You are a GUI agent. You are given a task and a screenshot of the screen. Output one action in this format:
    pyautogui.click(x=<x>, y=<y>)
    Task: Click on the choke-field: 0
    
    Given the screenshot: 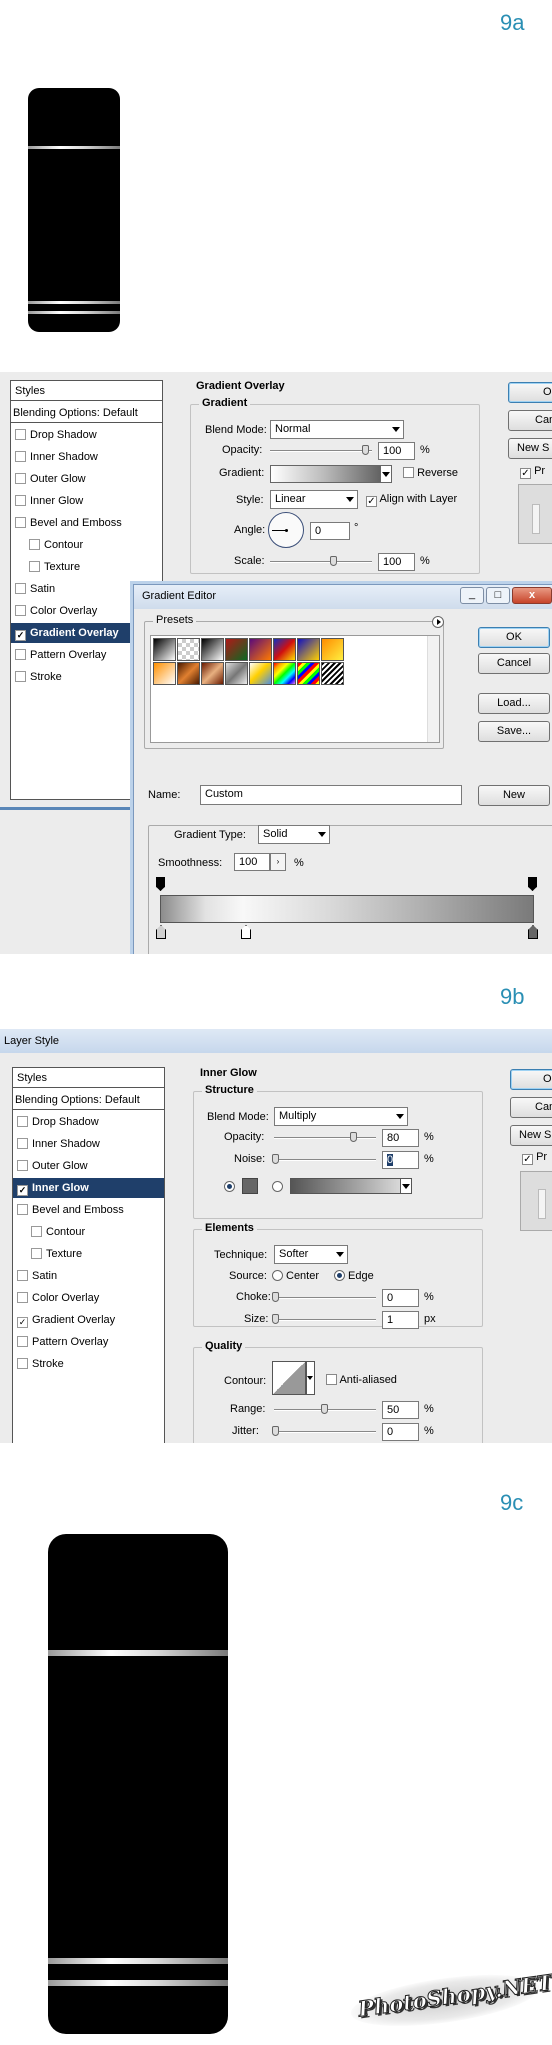 What is the action you would take?
    pyautogui.click(x=400, y=1298)
    